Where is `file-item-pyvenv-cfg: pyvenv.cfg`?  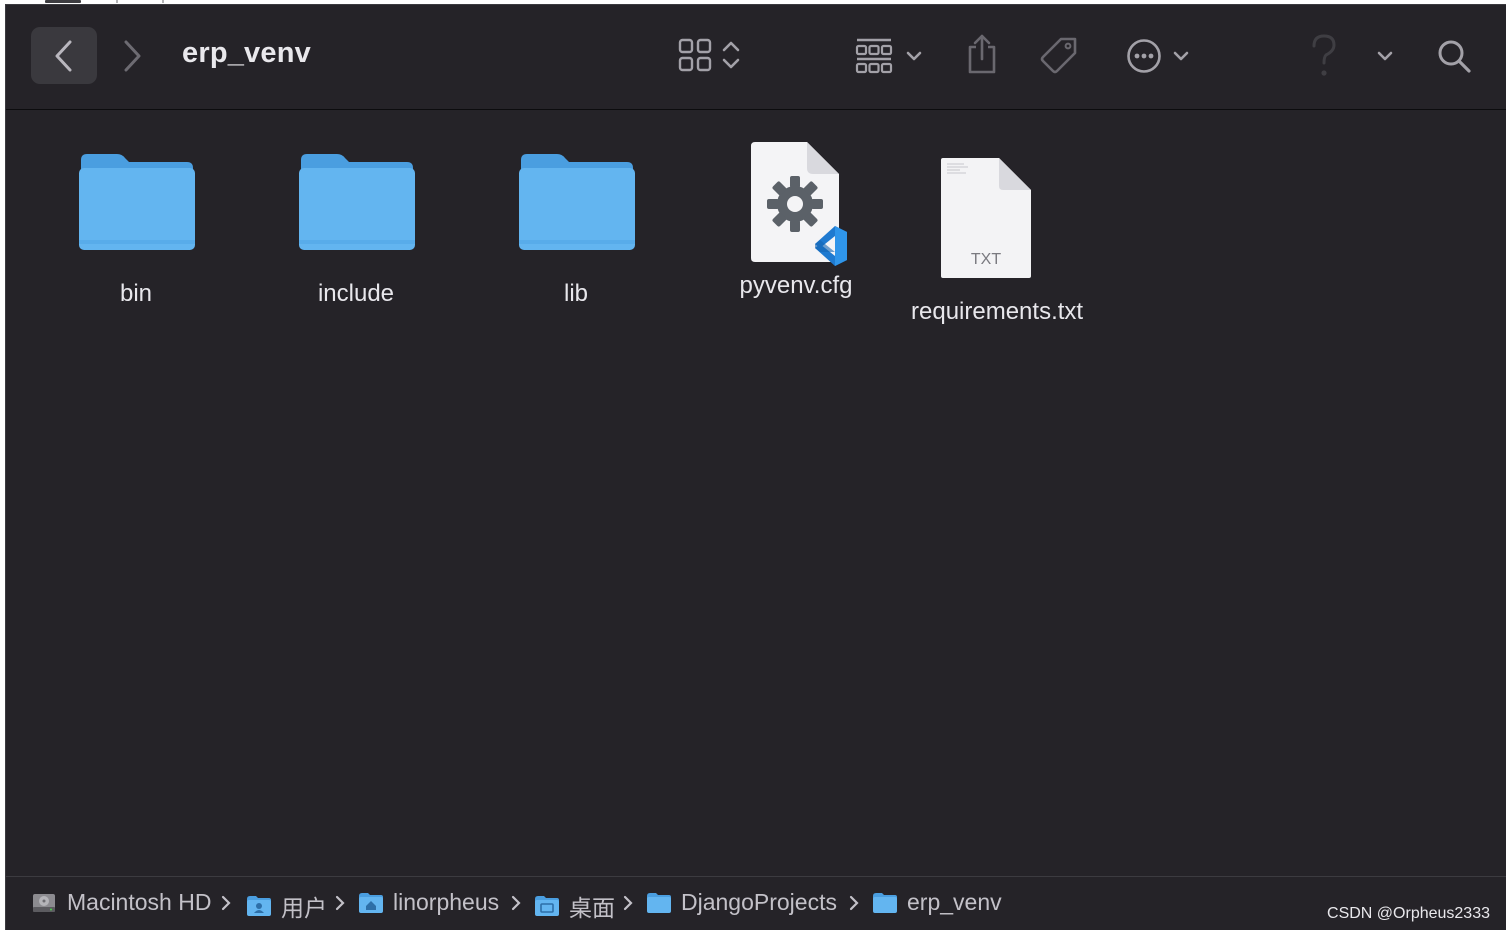
file-item-pyvenv-cfg: pyvenv.cfg is located at coordinates (796, 219).